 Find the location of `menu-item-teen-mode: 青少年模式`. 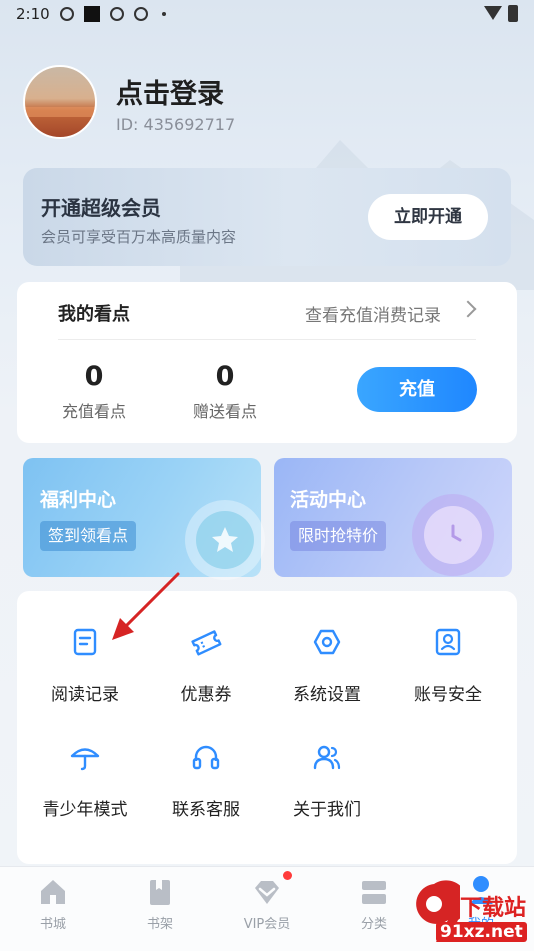

menu-item-teen-mode: 青少年模式 is located at coordinates (85, 780).